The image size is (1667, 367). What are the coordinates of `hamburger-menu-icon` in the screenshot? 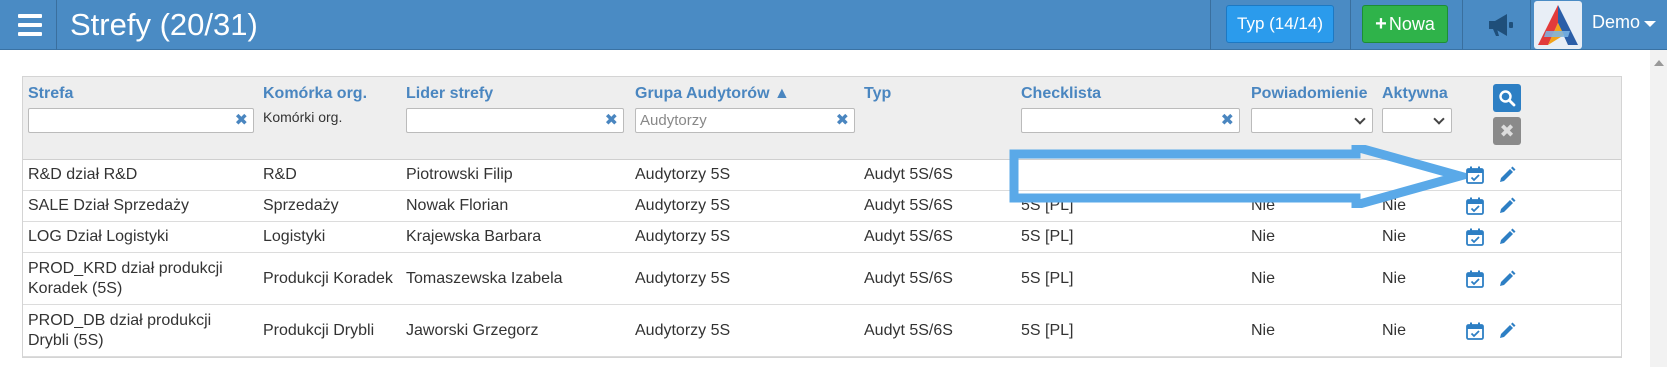 It's located at (30, 25).